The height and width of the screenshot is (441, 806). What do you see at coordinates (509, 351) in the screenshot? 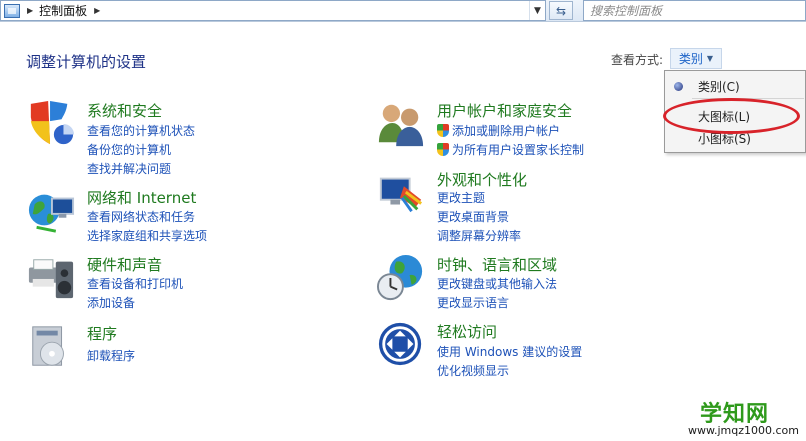
I see `link-recommended-settings: 使用 Windows 建议的设置` at bounding box center [509, 351].